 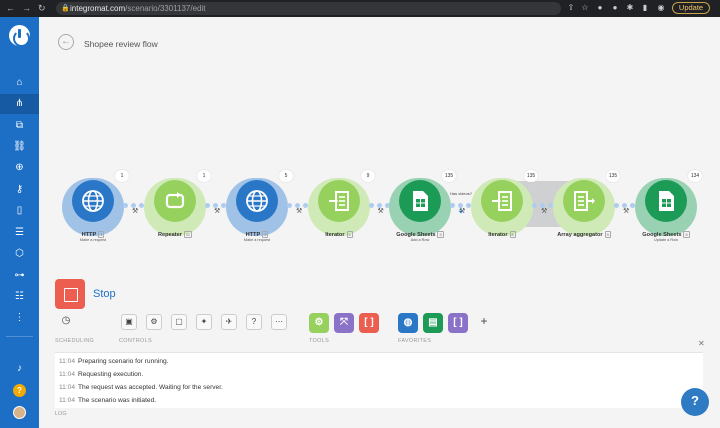 What do you see at coordinates (154, 322) in the screenshot?
I see `settings-gear-icon: ⚙` at bounding box center [154, 322].